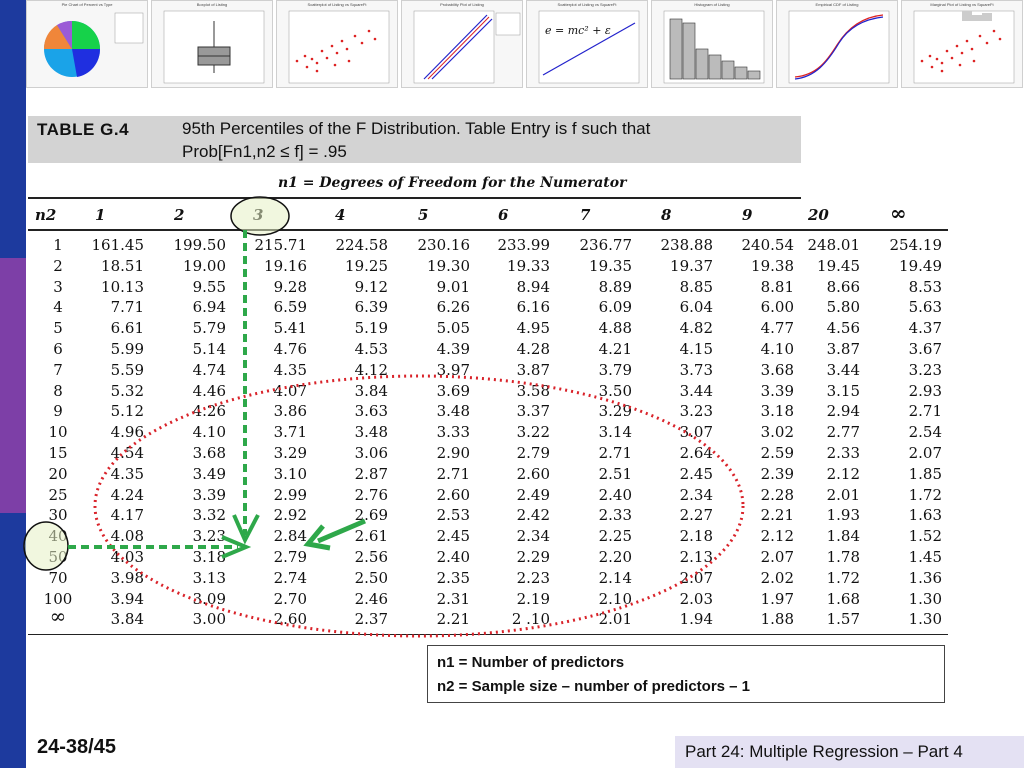 The width and height of the screenshot is (1024, 768). Describe the element at coordinates (76, 747) in the screenshot. I see `slide-number: 24-38/45` at that location.